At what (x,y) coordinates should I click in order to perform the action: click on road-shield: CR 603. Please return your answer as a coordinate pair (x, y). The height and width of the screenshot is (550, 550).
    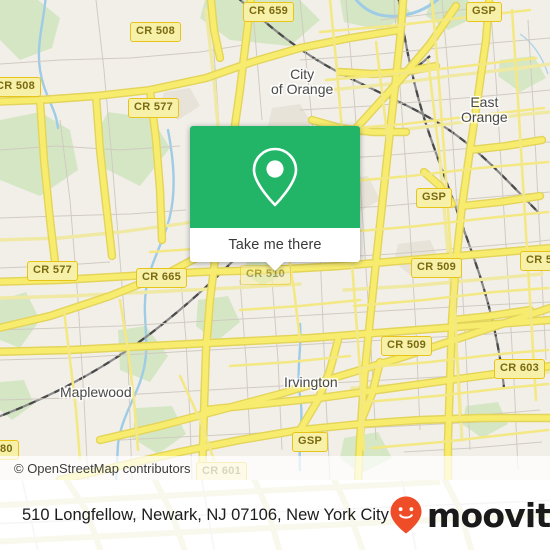
    Looking at the image, I should click on (520, 369).